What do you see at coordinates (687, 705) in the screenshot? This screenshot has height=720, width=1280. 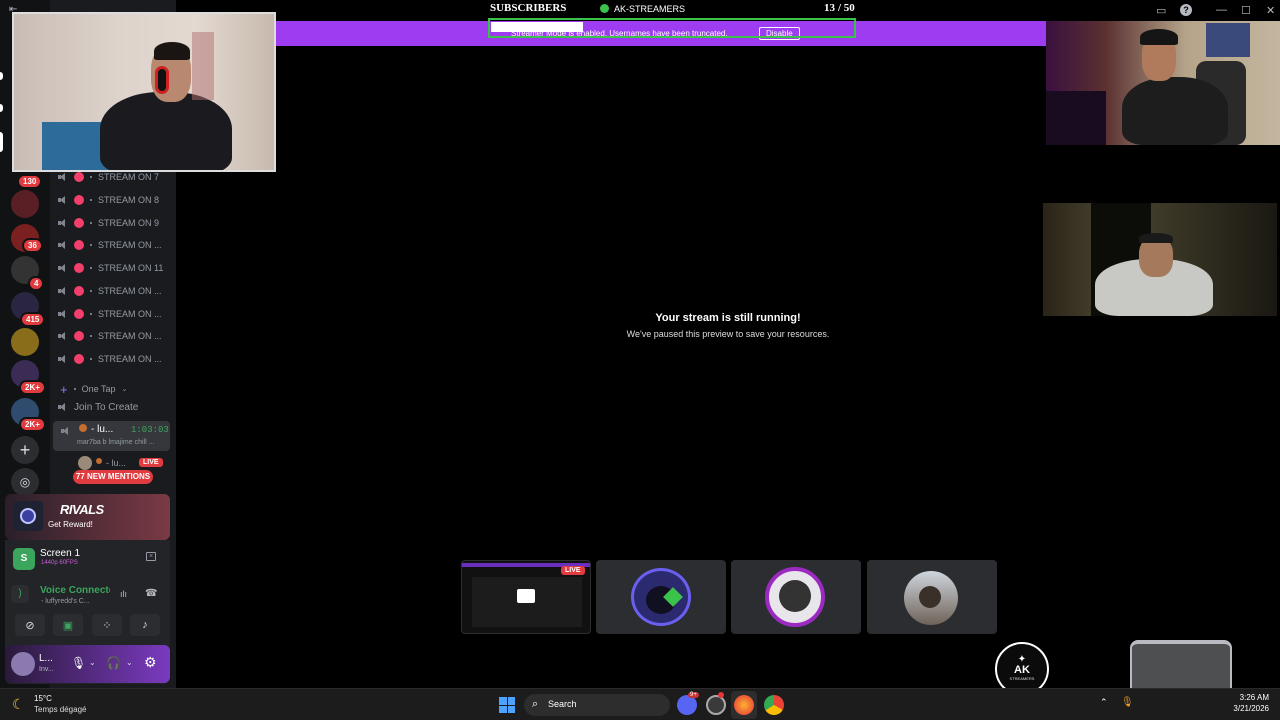 I see `discord-icon` at bounding box center [687, 705].